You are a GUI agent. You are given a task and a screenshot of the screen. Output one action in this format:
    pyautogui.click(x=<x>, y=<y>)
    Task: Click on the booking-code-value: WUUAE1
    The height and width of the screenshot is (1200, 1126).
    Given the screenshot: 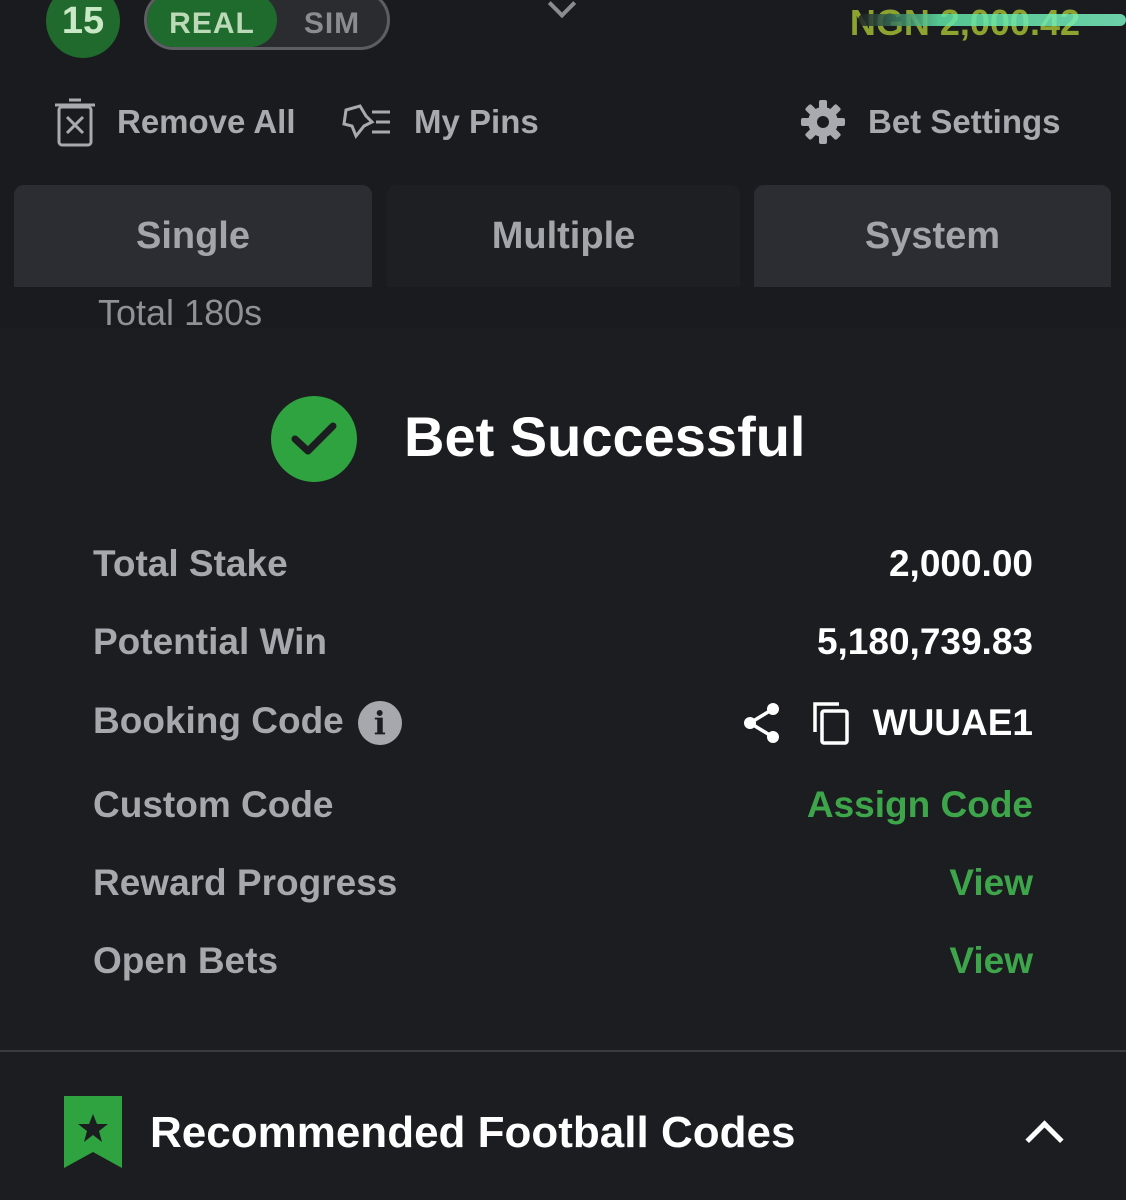 What is the action you would take?
    pyautogui.click(x=952, y=722)
    